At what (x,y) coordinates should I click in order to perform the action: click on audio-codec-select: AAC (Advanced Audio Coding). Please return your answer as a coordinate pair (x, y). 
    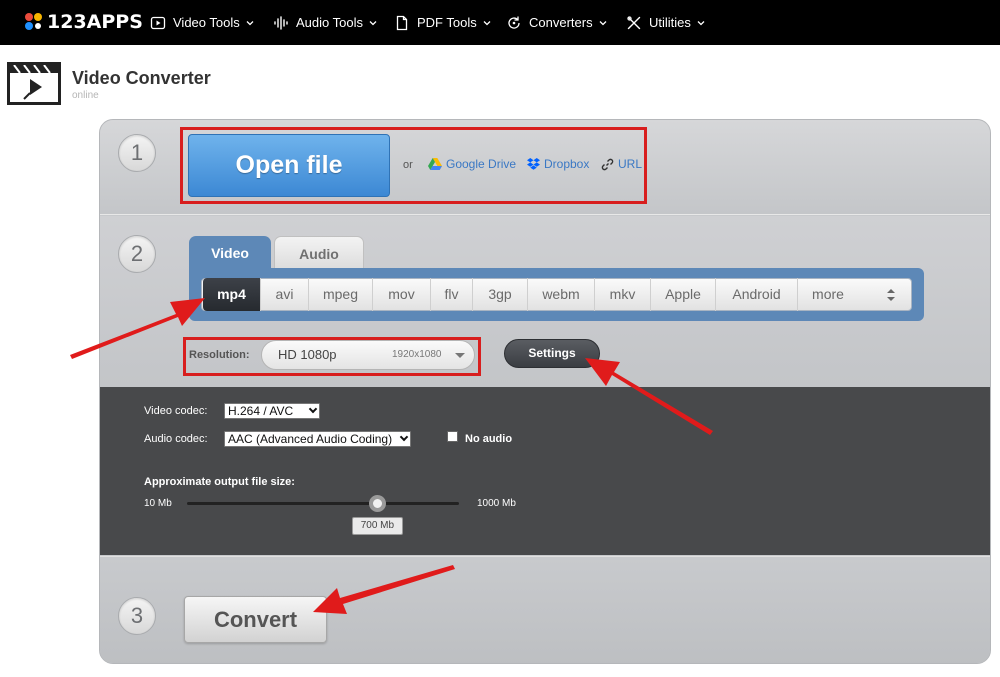
    Looking at the image, I should click on (317, 439).